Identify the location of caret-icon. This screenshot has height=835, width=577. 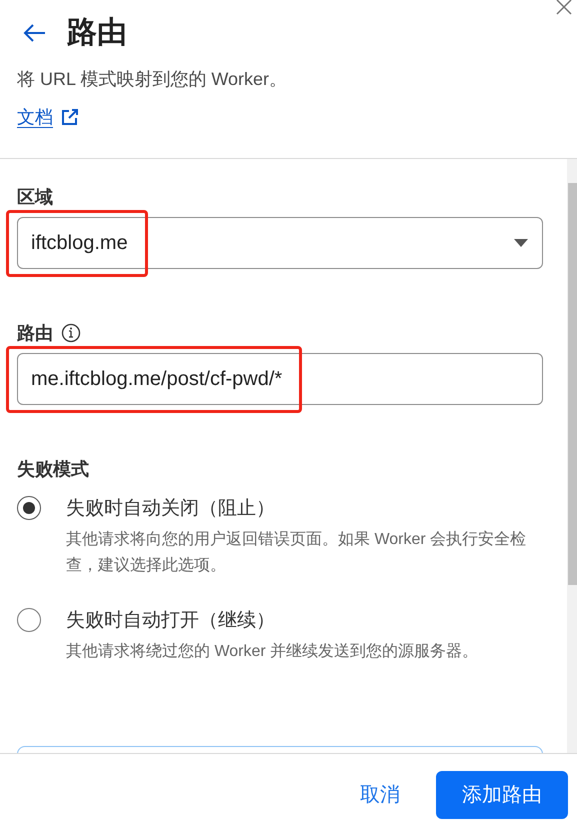
(521, 243).